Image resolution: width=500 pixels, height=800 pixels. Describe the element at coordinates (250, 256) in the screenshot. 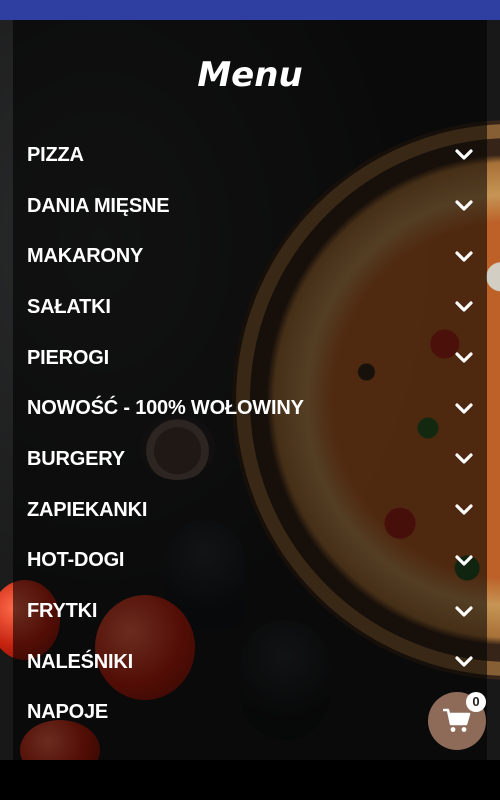

I see `menu-category-item: MAKARONY` at that location.